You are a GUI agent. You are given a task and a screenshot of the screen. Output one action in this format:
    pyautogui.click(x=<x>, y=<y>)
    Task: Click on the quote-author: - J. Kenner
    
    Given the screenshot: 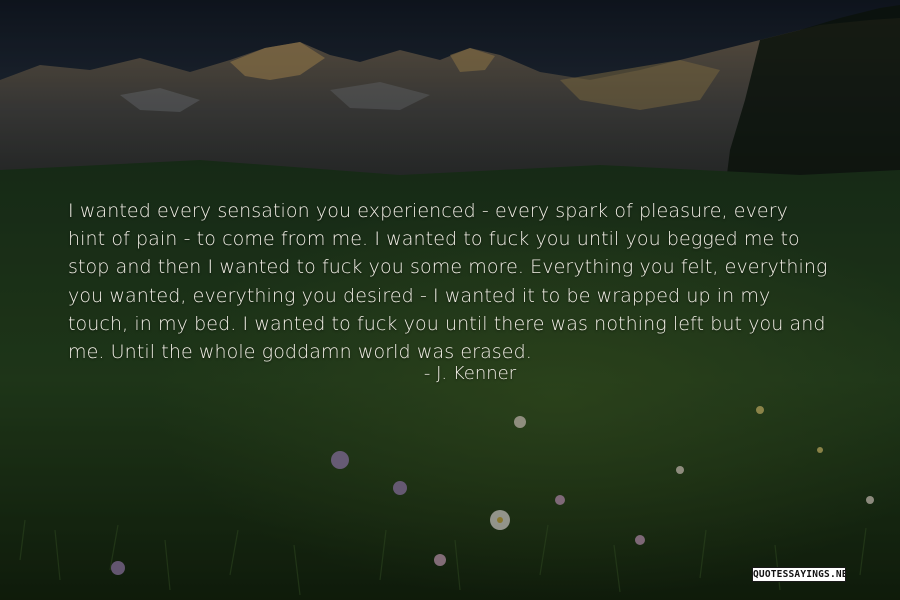 What is the action you would take?
    pyautogui.click(x=470, y=373)
    